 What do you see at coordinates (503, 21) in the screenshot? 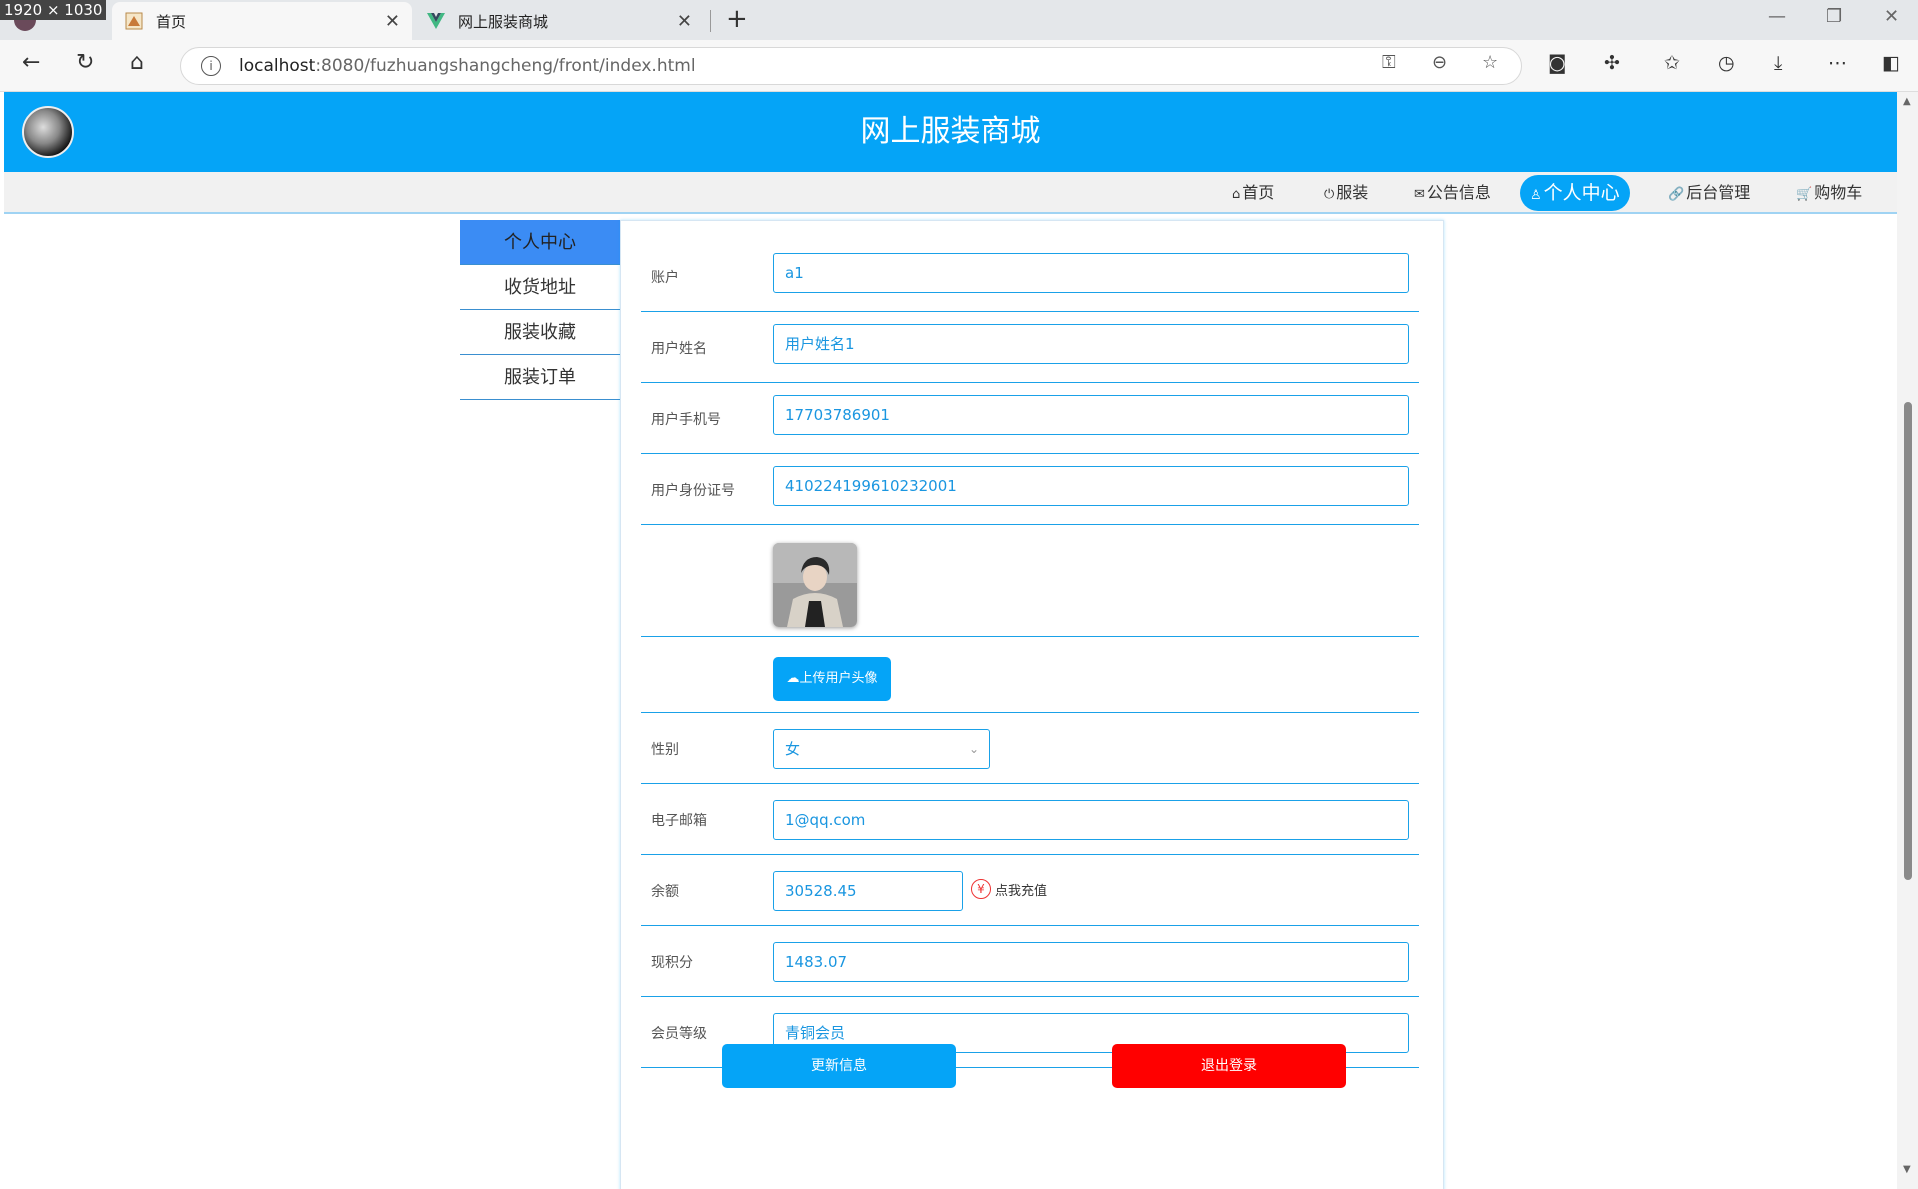
I see `tab-title: 网上服装商城` at bounding box center [503, 21].